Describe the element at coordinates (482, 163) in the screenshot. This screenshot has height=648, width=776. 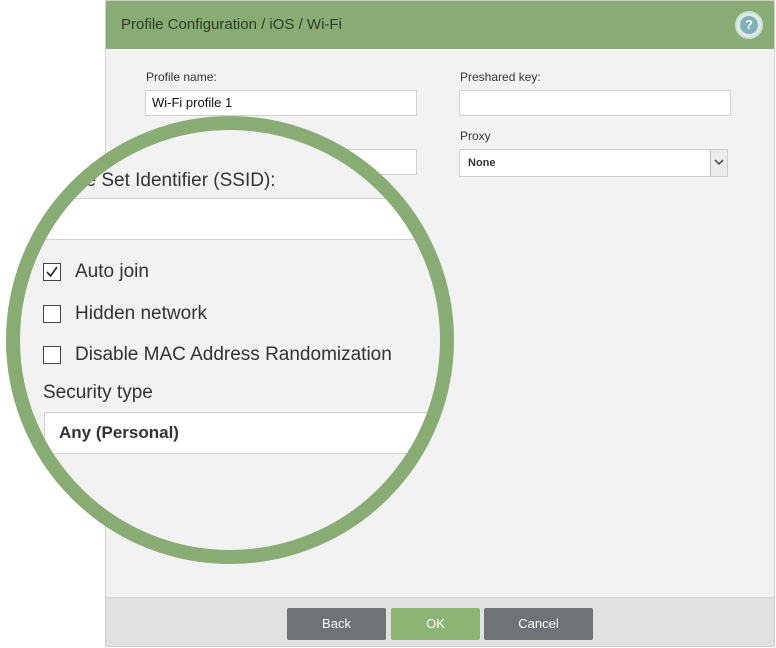
I see `proxy-select-value: None` at that location.